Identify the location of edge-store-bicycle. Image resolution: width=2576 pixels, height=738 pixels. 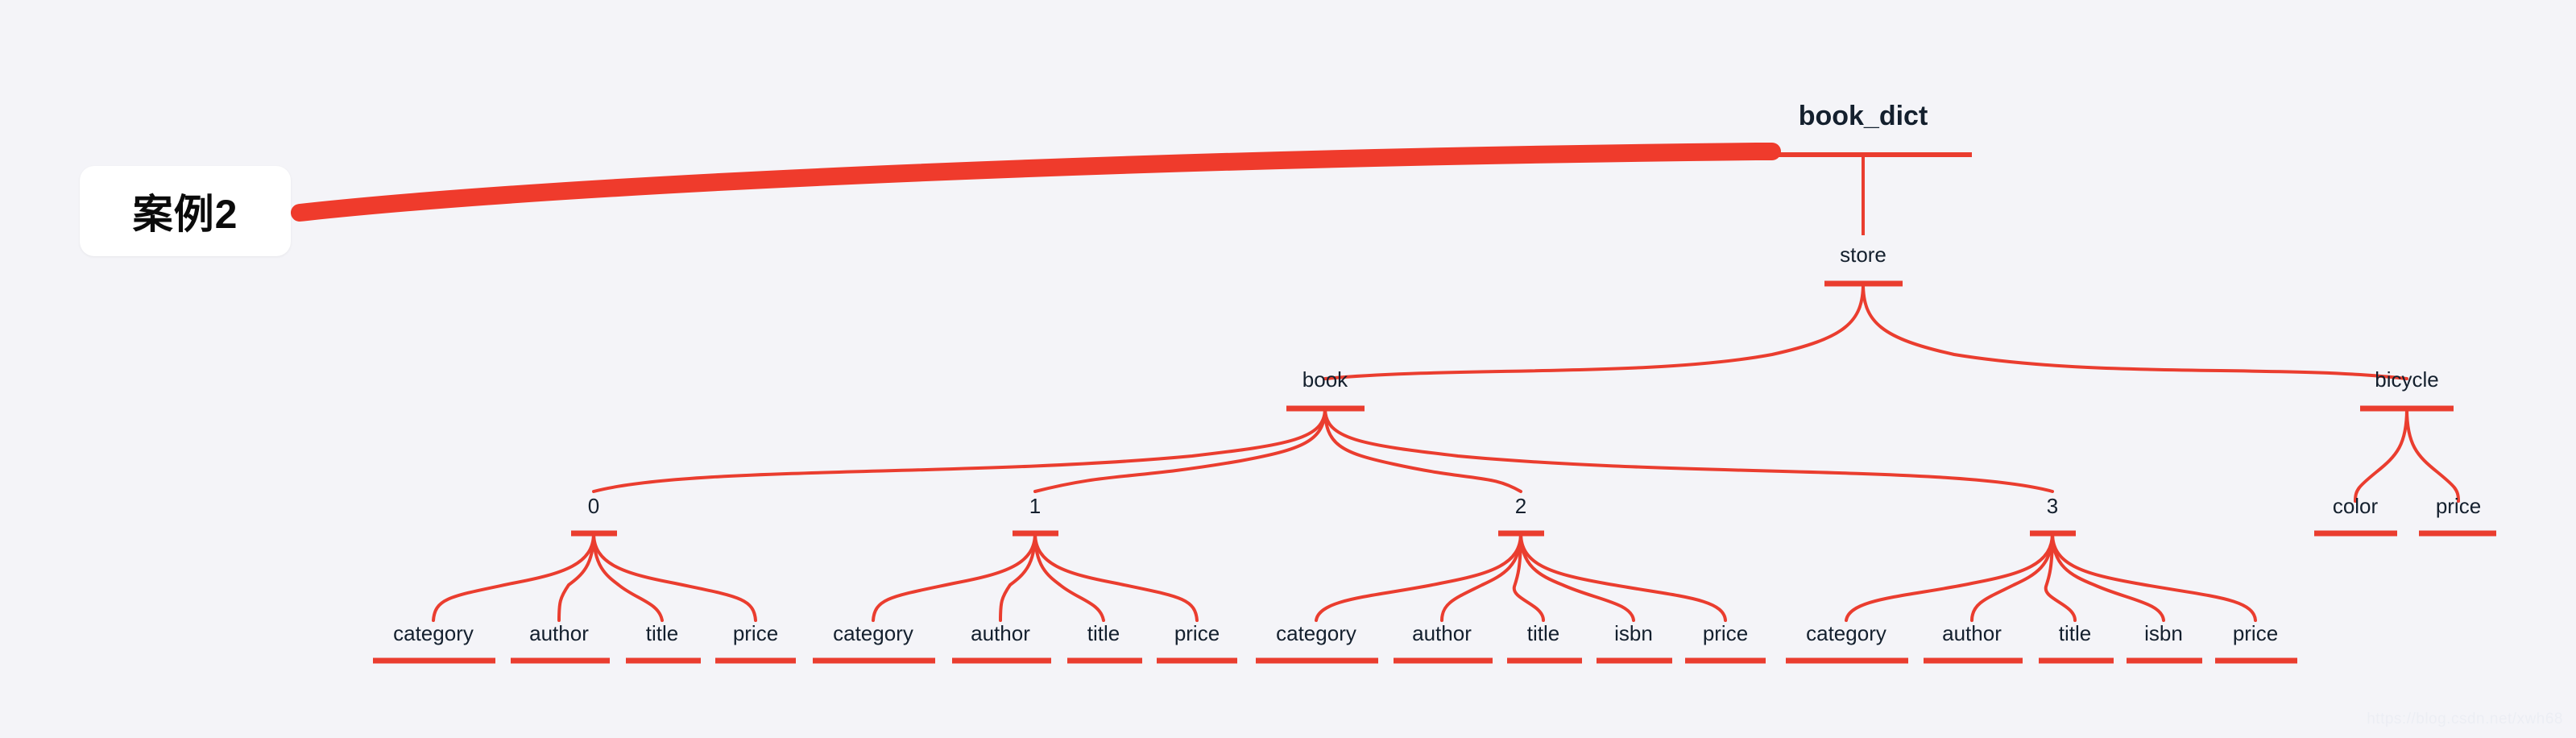
(2135, 331).